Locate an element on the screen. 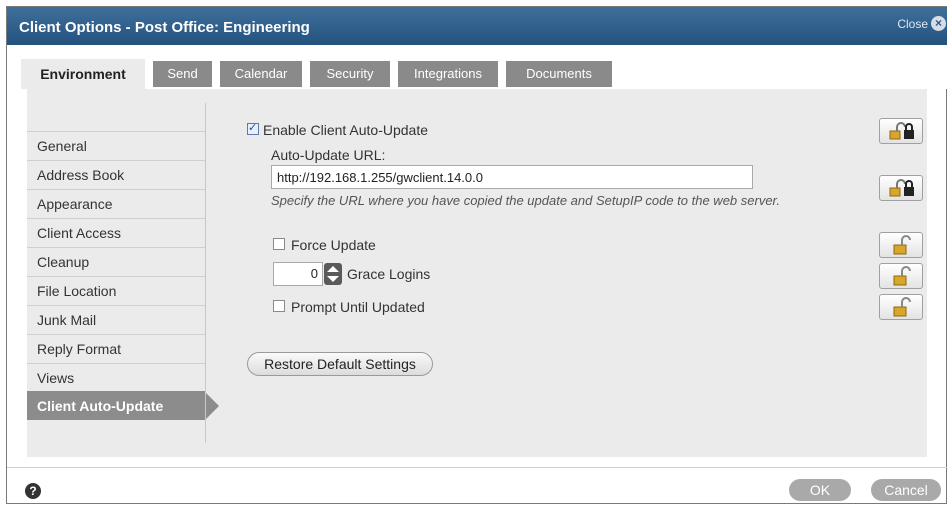 This screenshot has width=947, height=510. force-update-label: Force Update is located at coordinates (333, 245).